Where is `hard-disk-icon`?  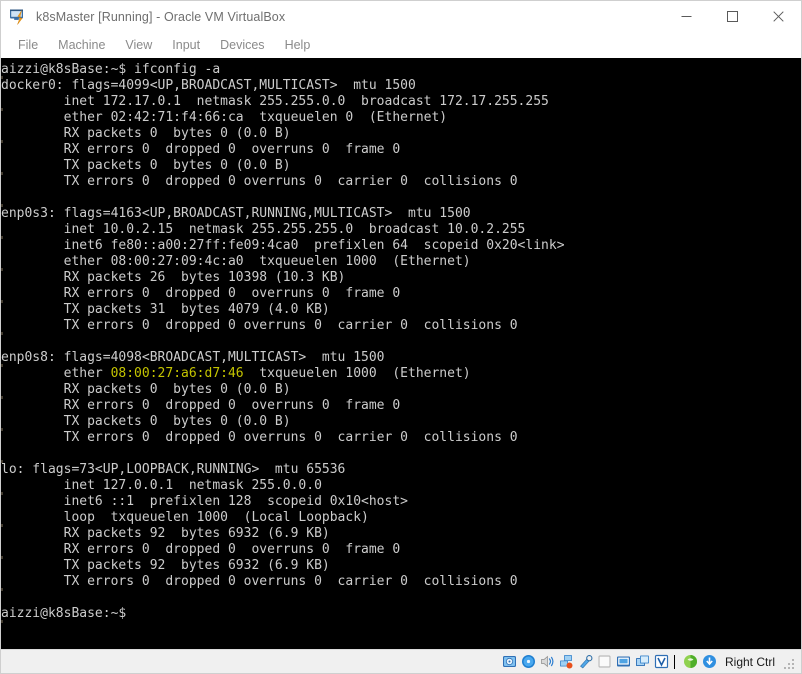 hard-disk-icon is located at coordinates (509, 661).